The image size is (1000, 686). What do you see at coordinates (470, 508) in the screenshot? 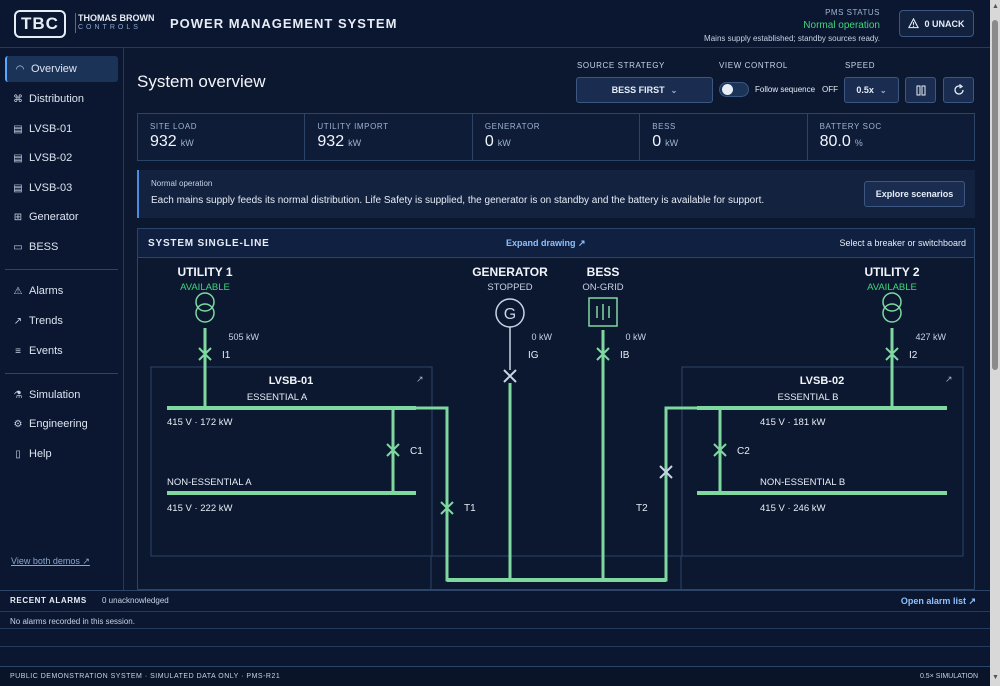
I see `breaker-t1-label: T1` at bounding box center [470, 508].